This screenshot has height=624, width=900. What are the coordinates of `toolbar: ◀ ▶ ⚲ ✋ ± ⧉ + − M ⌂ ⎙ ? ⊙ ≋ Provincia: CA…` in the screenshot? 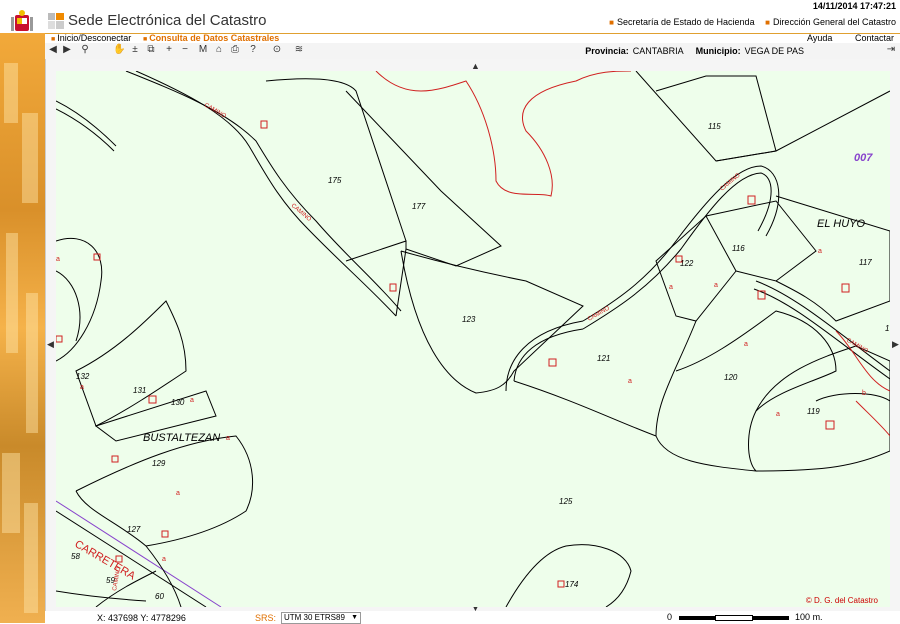 It's located at (472, 51).